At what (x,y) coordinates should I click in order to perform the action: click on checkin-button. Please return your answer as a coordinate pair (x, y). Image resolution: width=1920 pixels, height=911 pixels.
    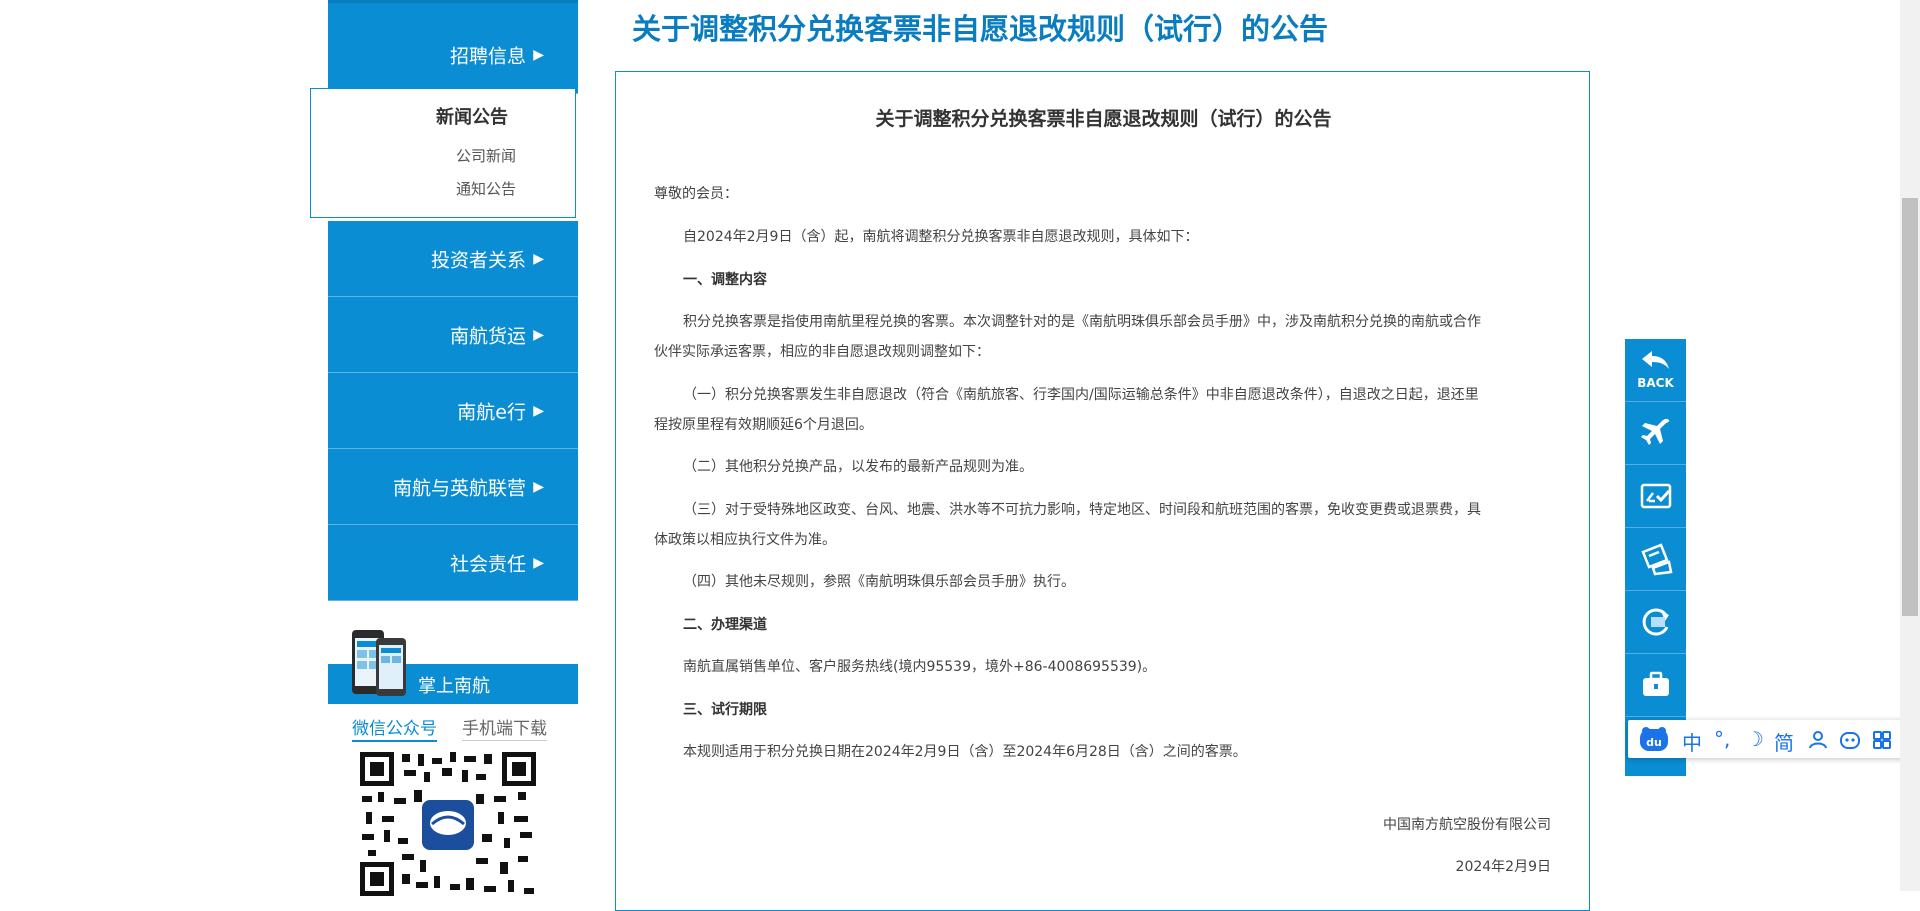
    Looking at the image, I should click on (1655, 496).